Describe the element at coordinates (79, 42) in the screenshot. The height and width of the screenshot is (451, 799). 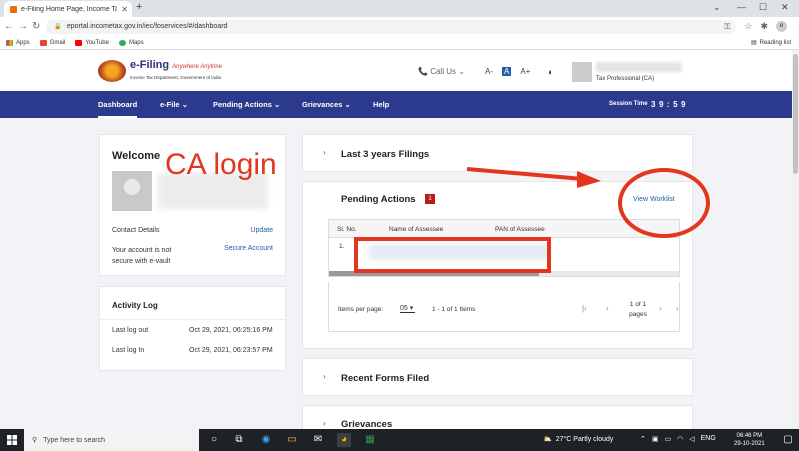
I see `youtube-icon` at that location.